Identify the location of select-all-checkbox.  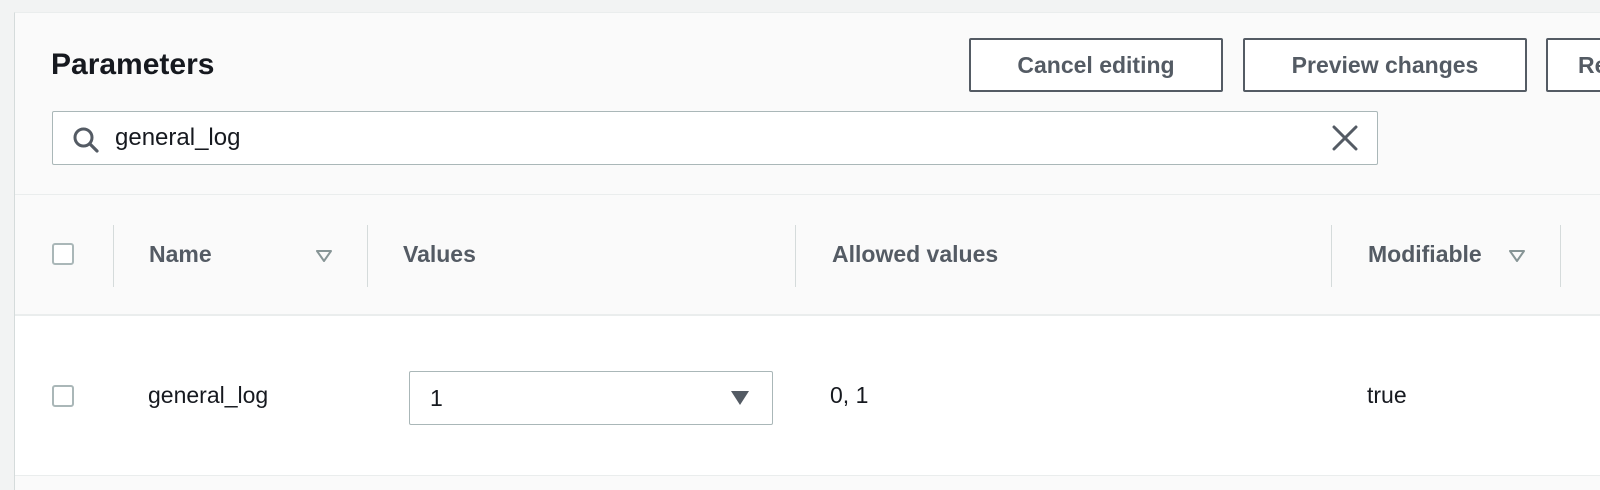
(63, 254).